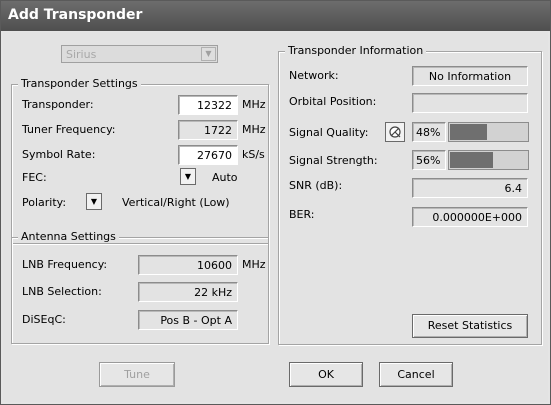  I want to click on network-field: No Information, so click(470, 76).